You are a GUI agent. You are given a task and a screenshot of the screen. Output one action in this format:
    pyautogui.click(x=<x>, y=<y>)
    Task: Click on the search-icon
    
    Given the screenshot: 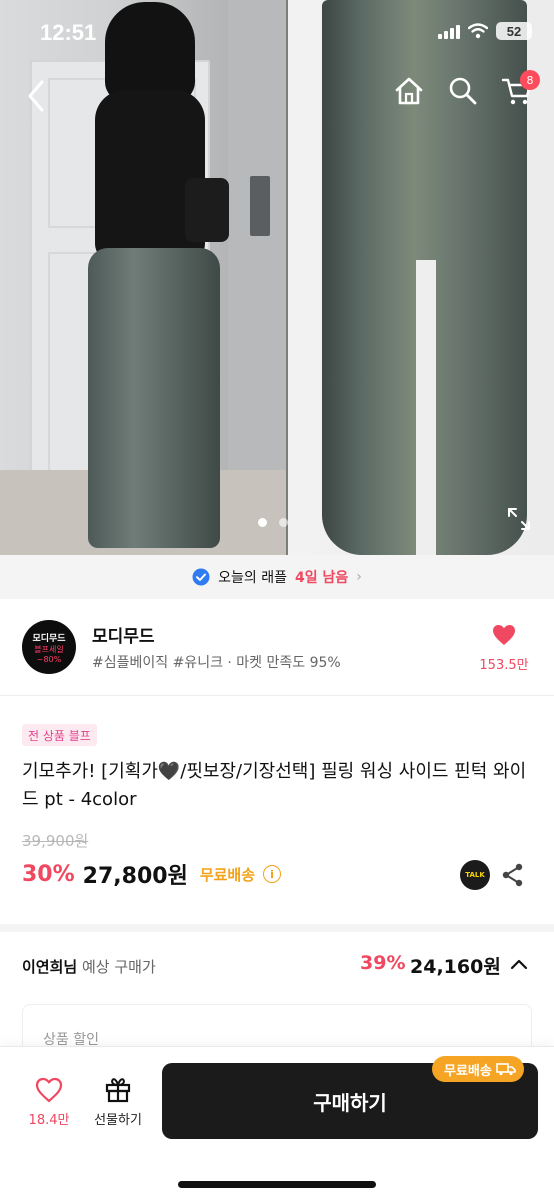 What is the action you would take?
    pyautogui.click(x=463, y=91)
    